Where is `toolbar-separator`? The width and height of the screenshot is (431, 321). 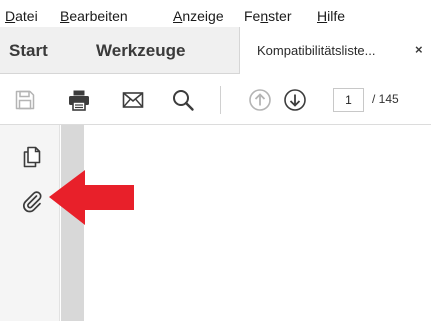 toolbar-separator is located at coordinates (220, 100).